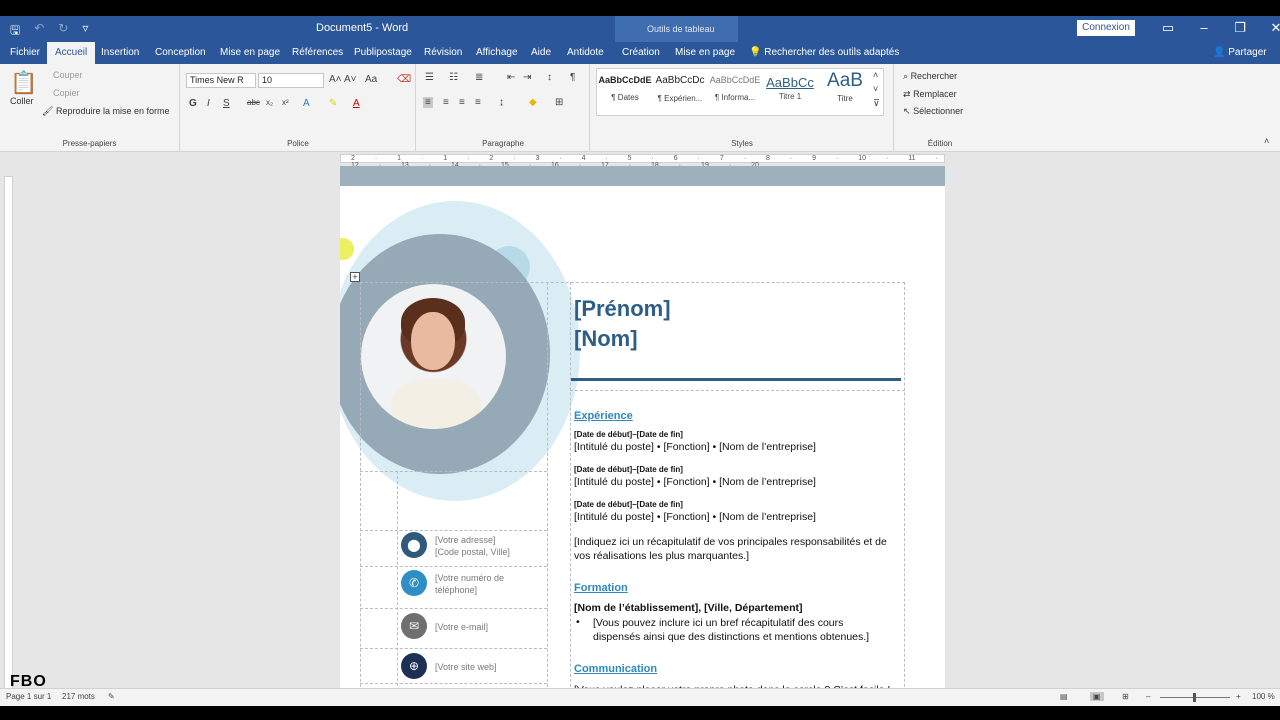  What do you see at coordinates (511, 77) in the screenshot?
I see `decrease-indent-icon: ⇤` at bounding box center [511, 77].